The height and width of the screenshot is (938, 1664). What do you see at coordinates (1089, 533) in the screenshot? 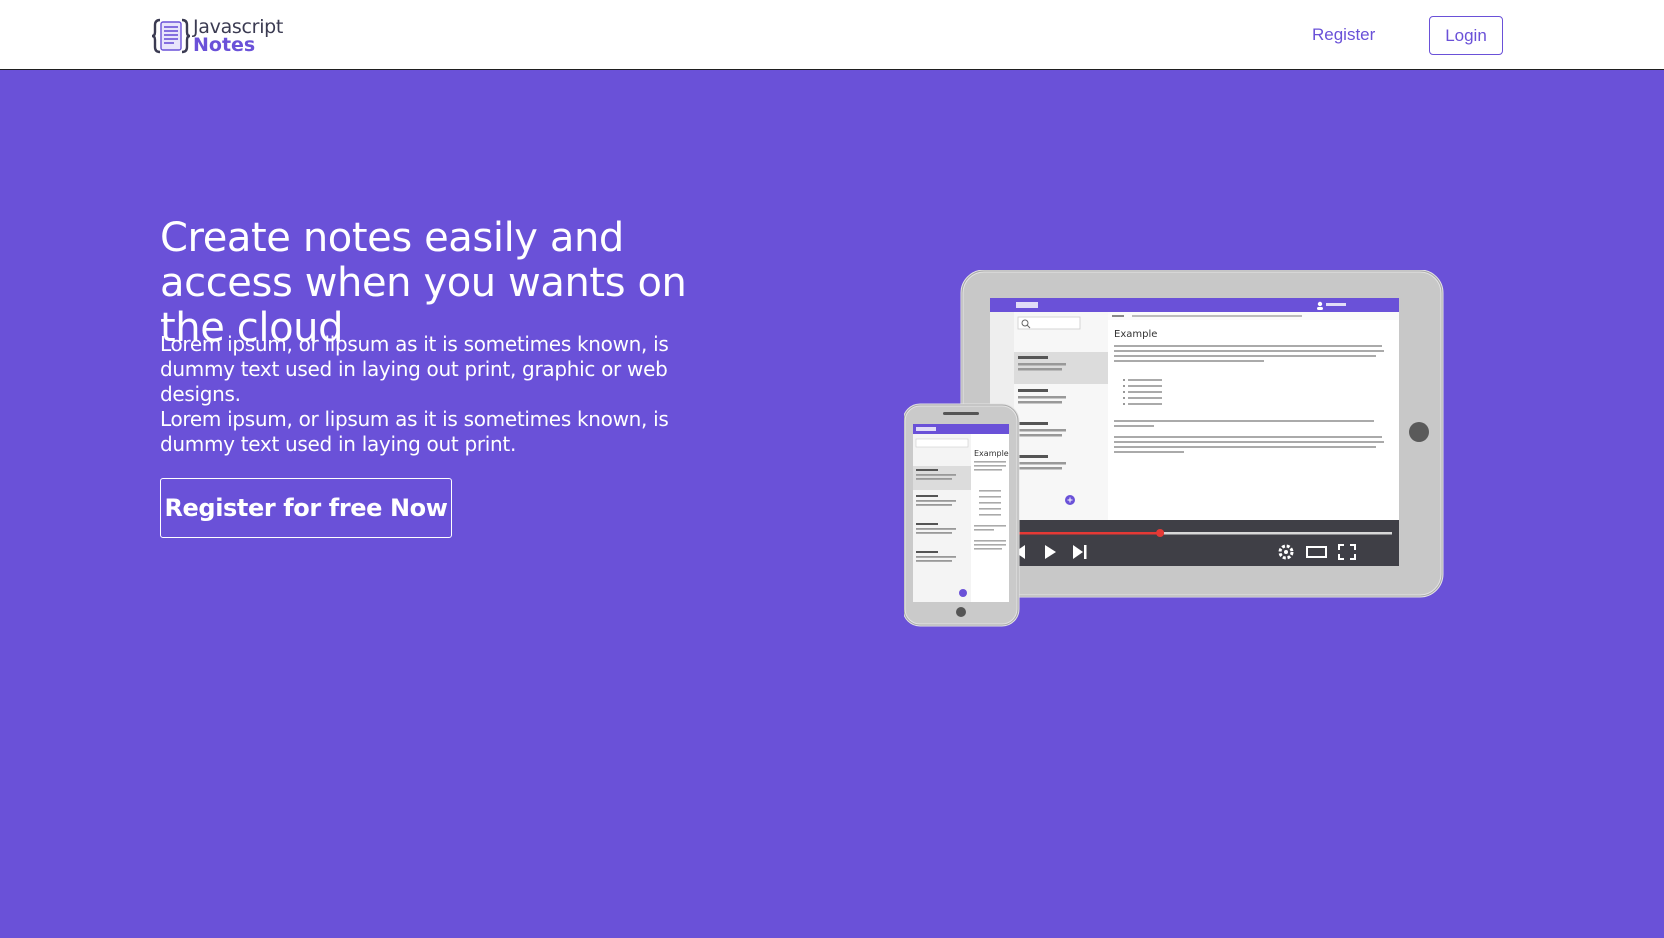
I see `video-progress-fill` at bounding box center [1089, 533].